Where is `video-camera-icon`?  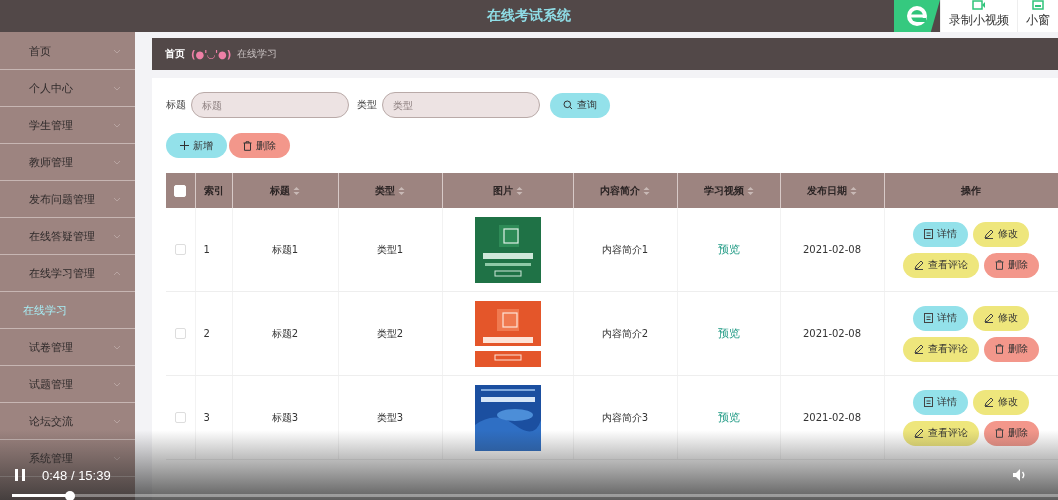 video-camera-icon is located at coordinates (979, 5).